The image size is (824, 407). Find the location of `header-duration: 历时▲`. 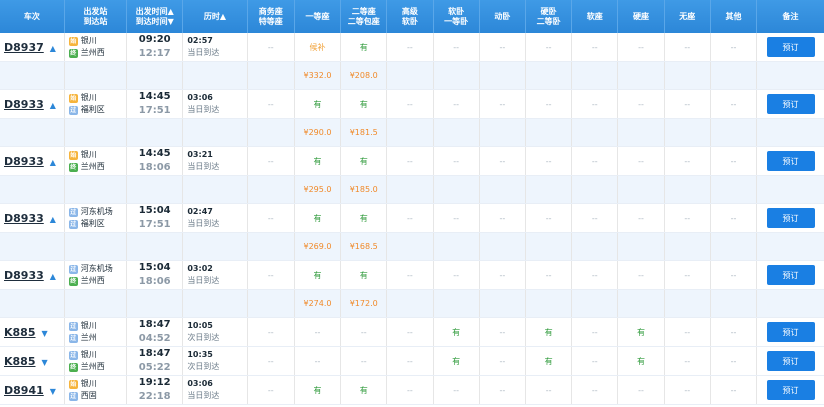

header-duration: 历时▲ is located at coordinates (215, 16).